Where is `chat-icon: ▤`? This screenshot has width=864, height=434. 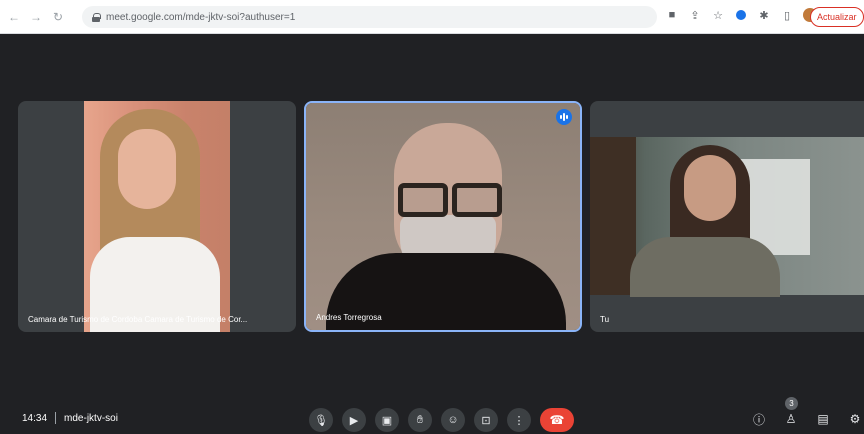
chat-icon: ▤ is located at coordinates (823, 419).